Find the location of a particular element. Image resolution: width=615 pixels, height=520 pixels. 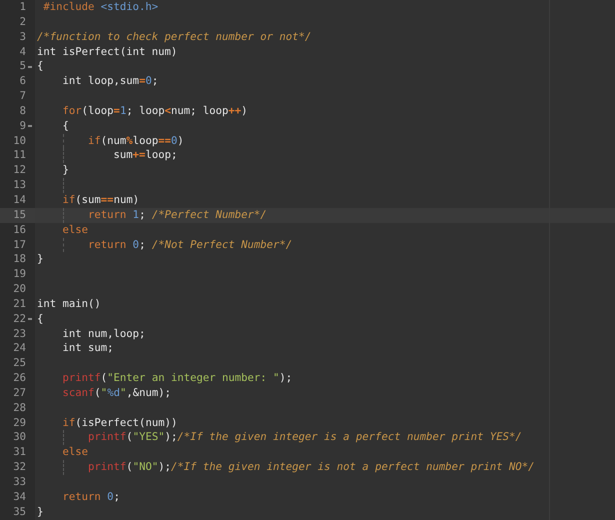

line-number: 2 is located at coordinates (22, 22).